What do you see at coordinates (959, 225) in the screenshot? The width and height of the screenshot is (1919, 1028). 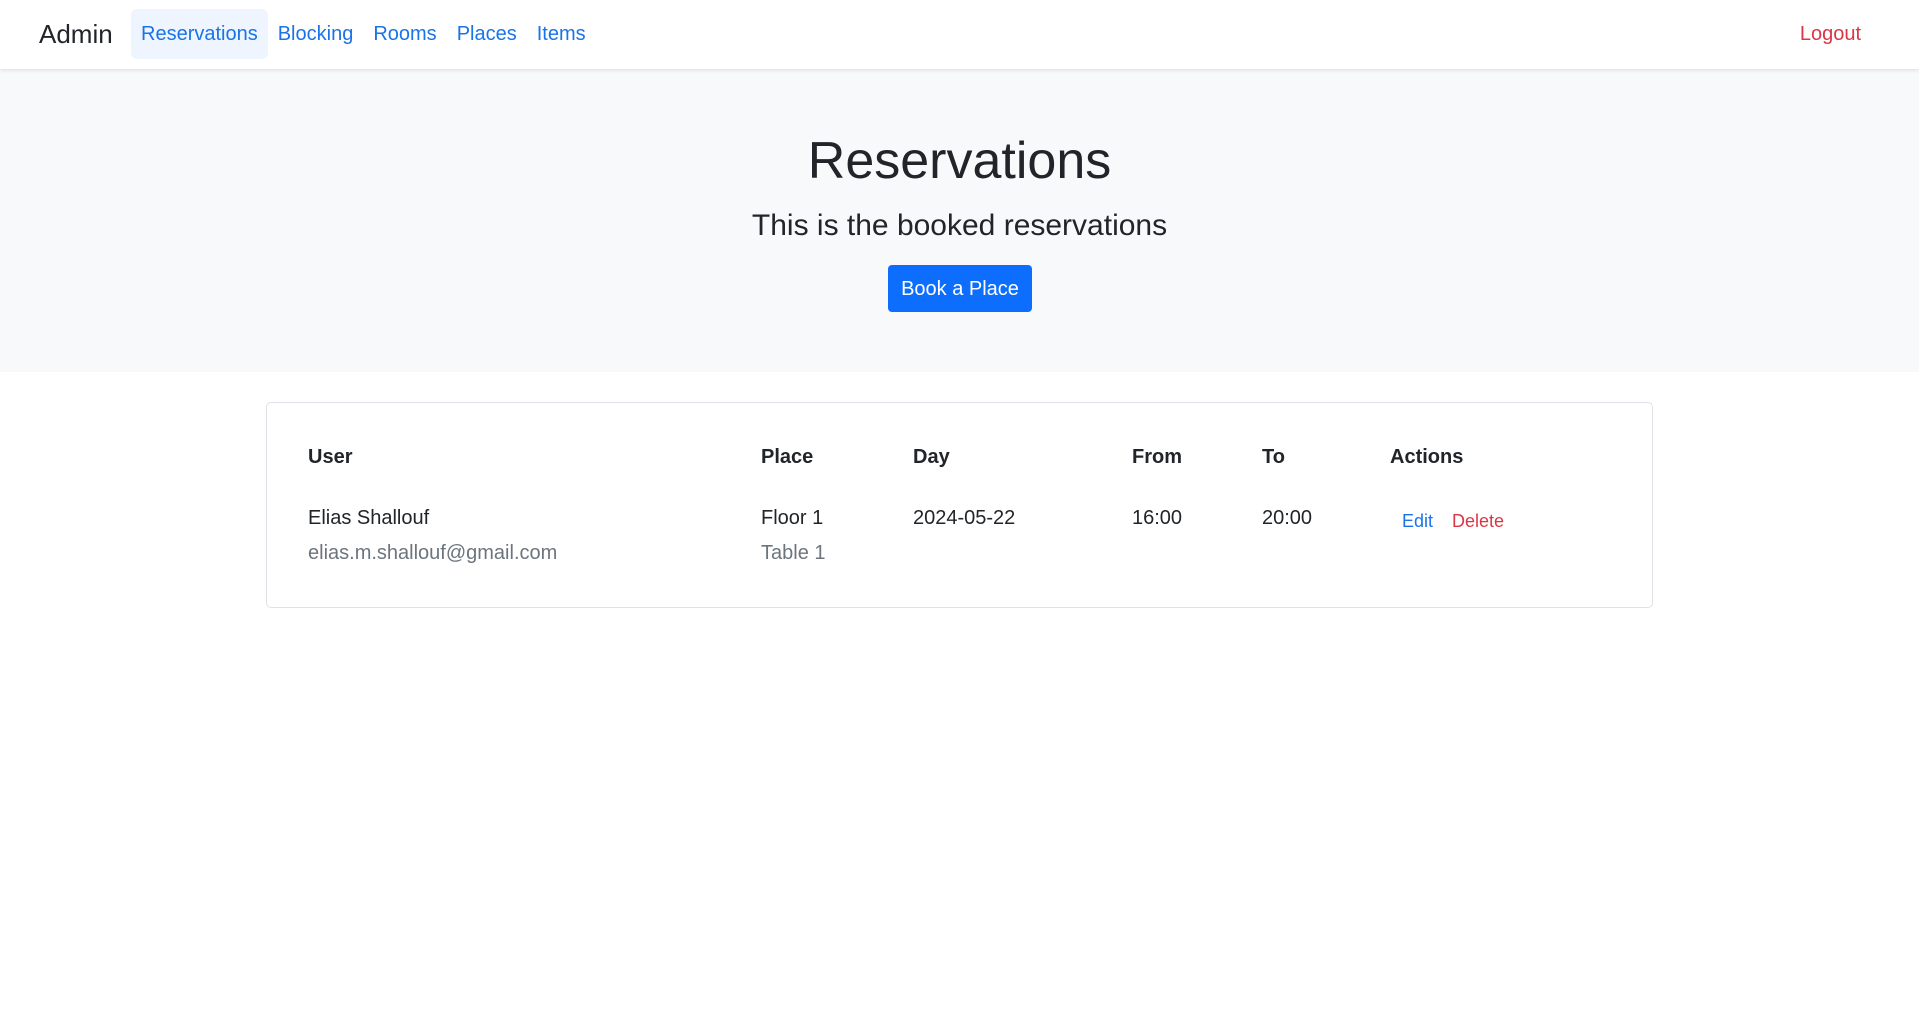 I see `page-subtitle: This is the booked reservations` at bounding box center [959, 225].